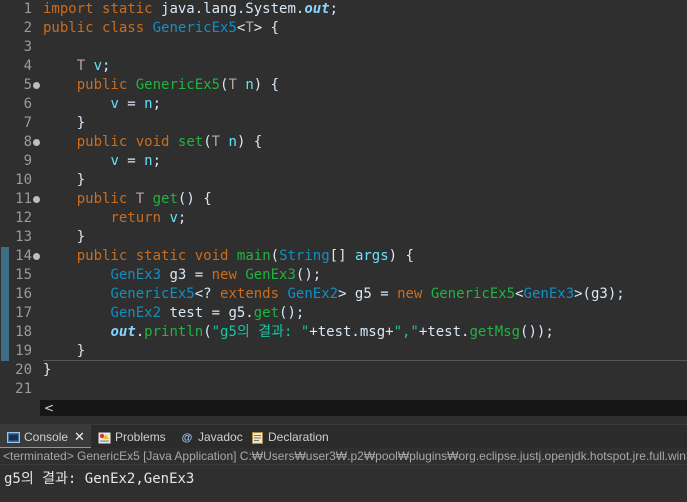 The height and width of the screenshot is (502, 687). I want to click on code-line: public class GenericEx5<T> {, so click(161, 28).